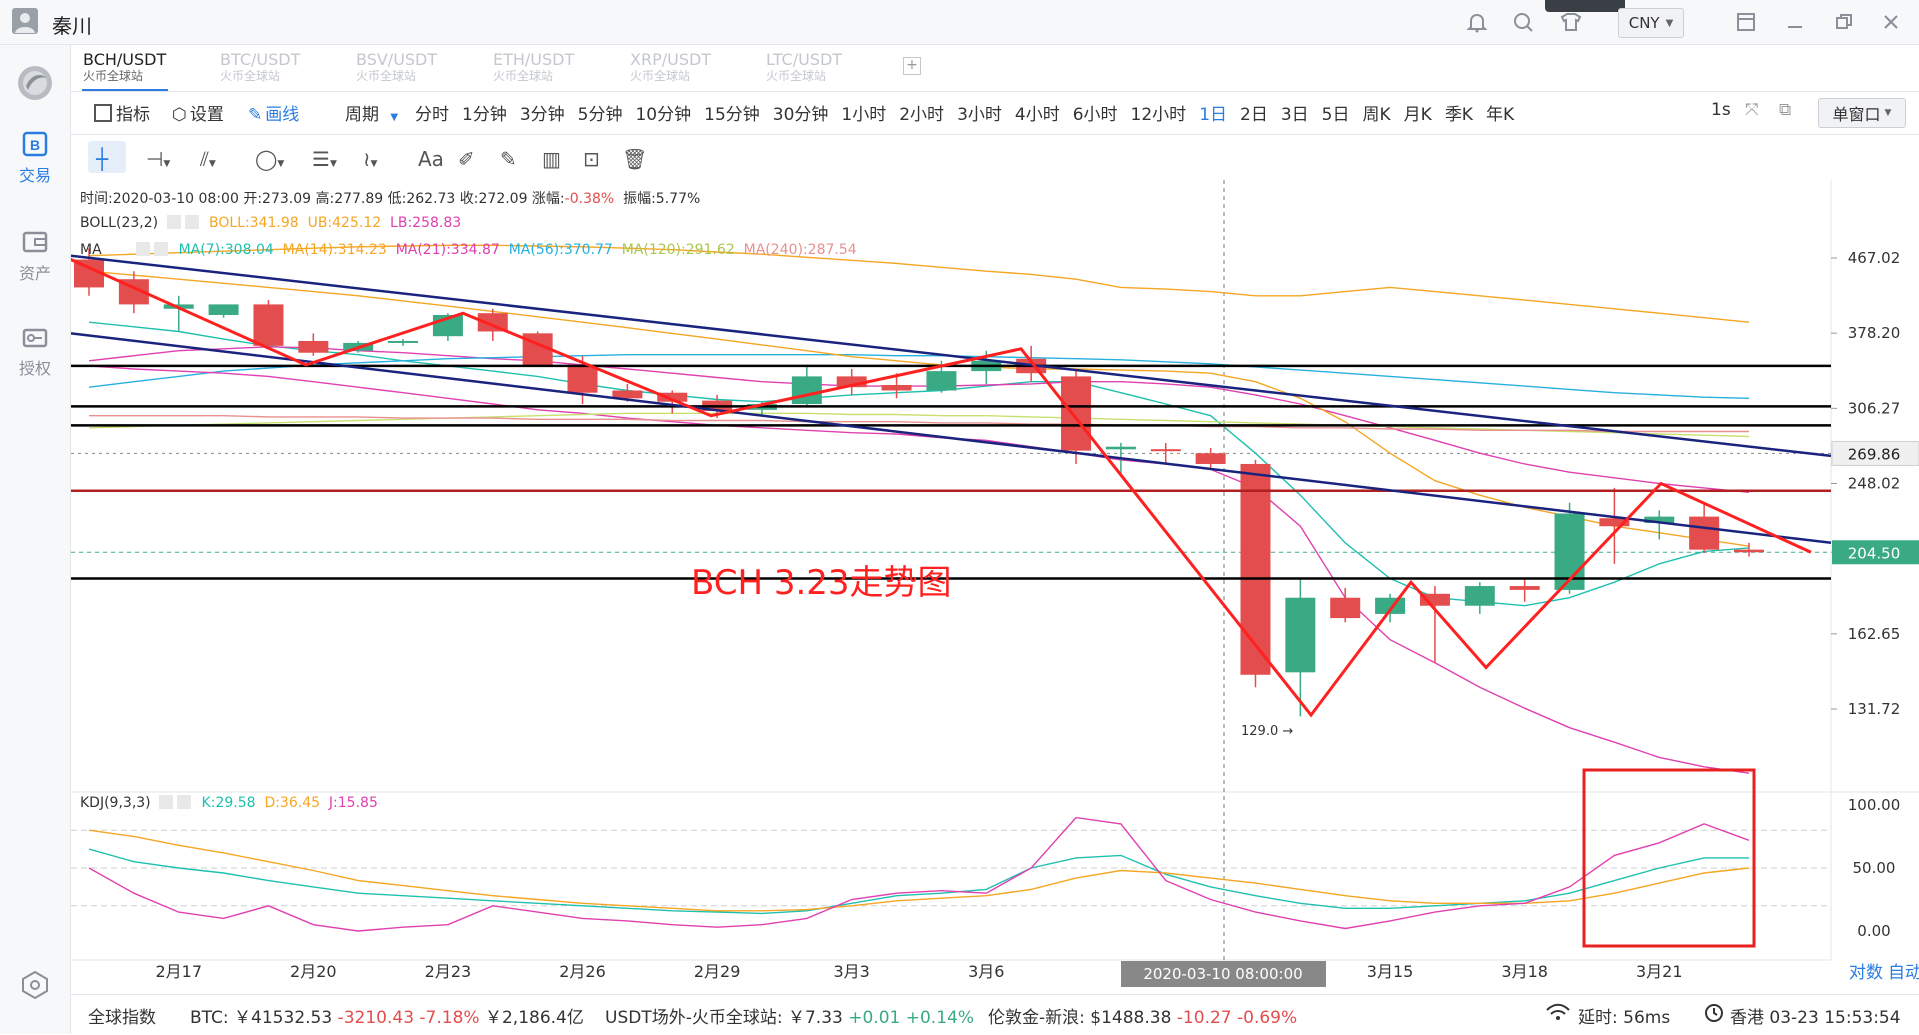  Describe the element at coordinates (34, 175) in the screenshot. I see `sidebar-item-label: 交易` at that location.